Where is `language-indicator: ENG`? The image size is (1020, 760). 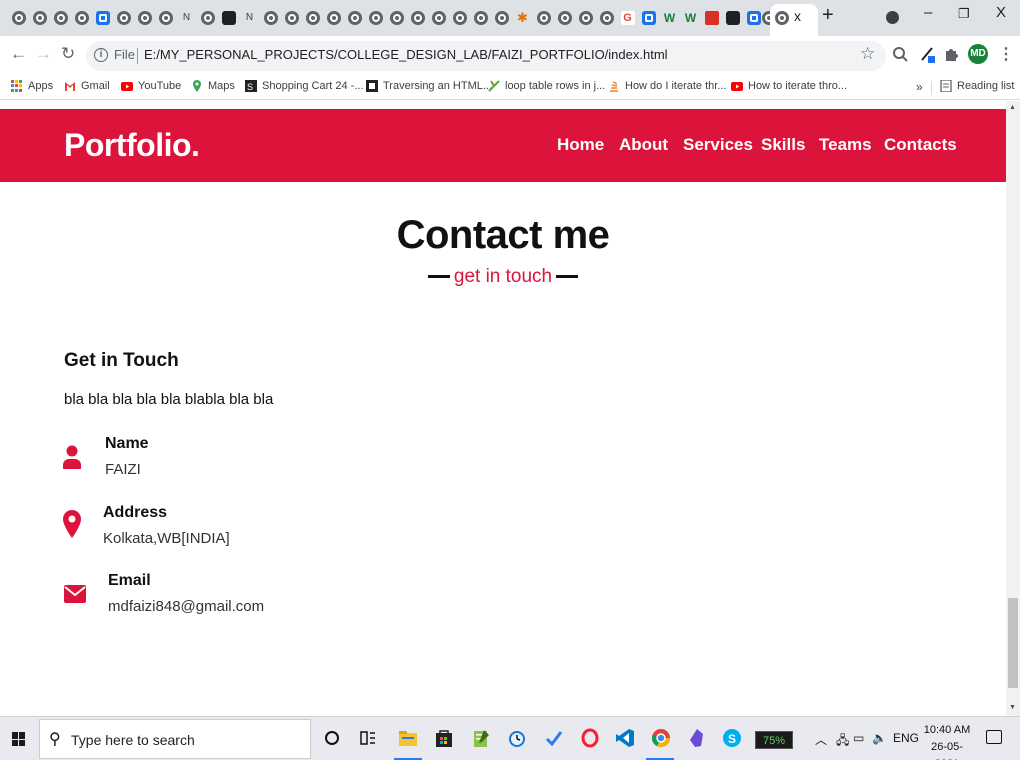
language-indicator: ENG is located at coordinates (906, 738).